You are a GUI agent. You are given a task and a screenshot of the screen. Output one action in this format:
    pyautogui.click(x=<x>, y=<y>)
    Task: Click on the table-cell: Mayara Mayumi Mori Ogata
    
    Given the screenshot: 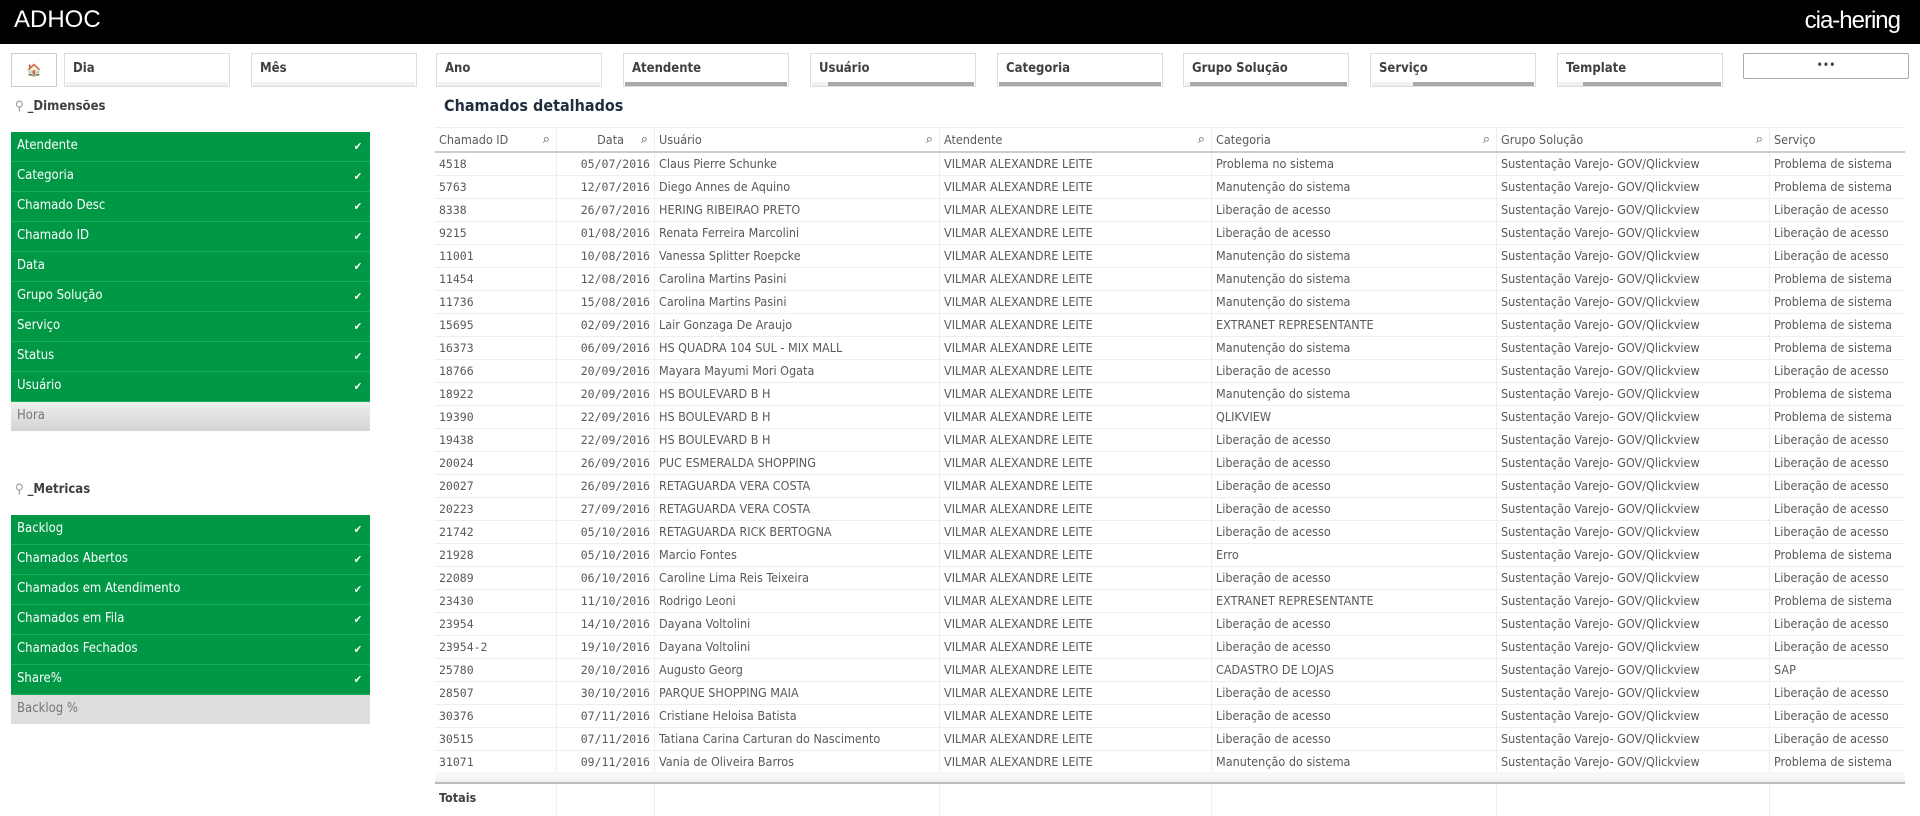 What is the action you would take?
    pyautogui.click(x=797, y=371)
    